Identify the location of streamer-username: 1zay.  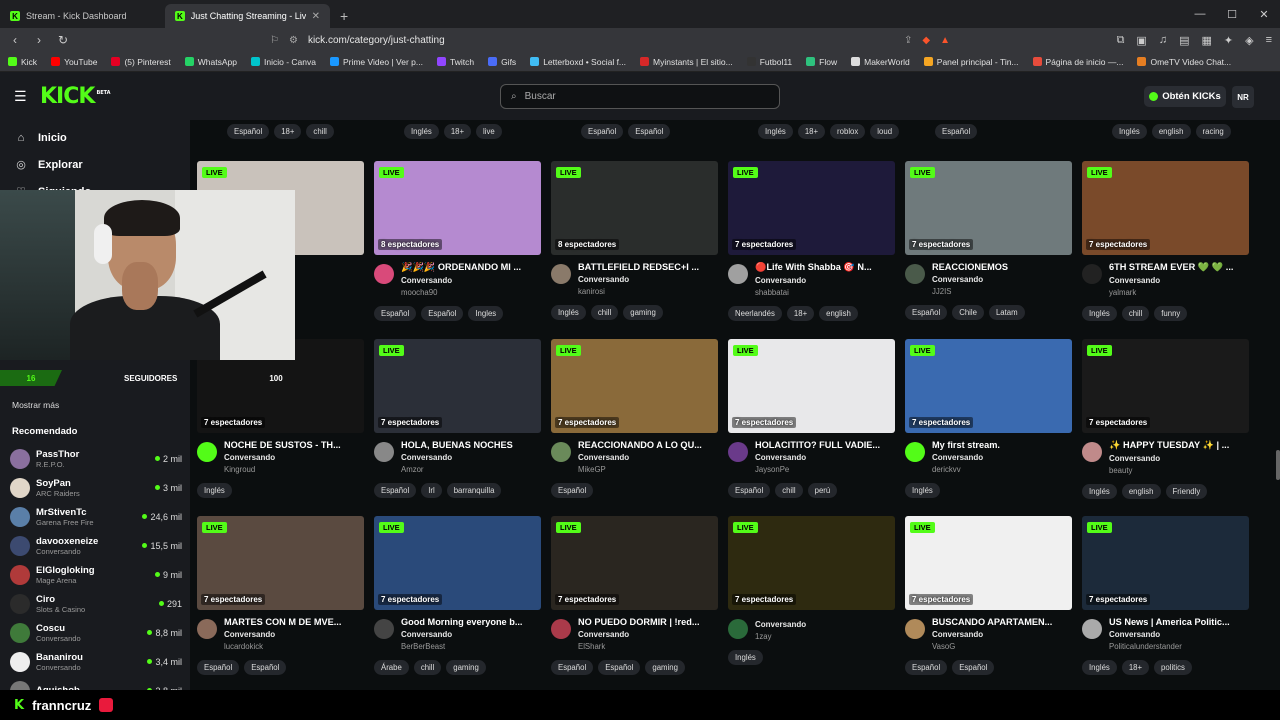
(824, 636).